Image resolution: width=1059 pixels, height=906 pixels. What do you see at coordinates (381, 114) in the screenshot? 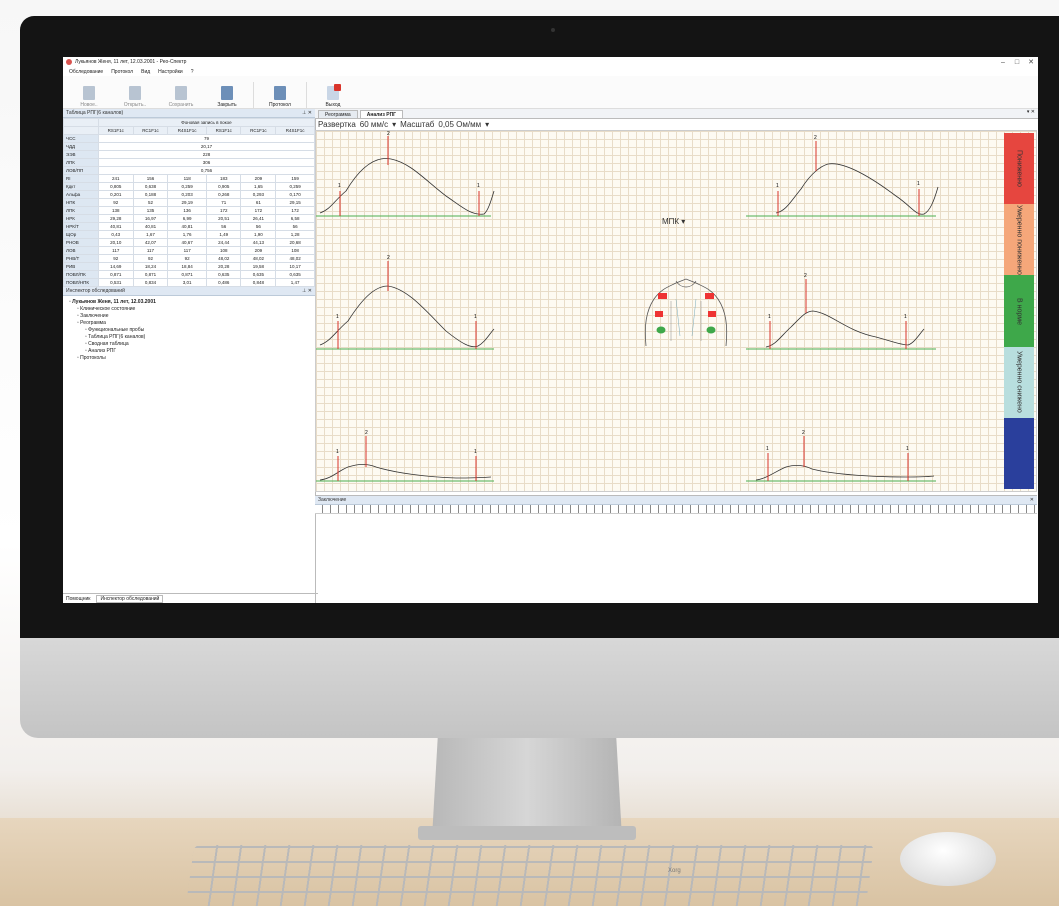
I see `tab-rpg-analysis: Анализ РПГ` at bounding box center [381, 114].